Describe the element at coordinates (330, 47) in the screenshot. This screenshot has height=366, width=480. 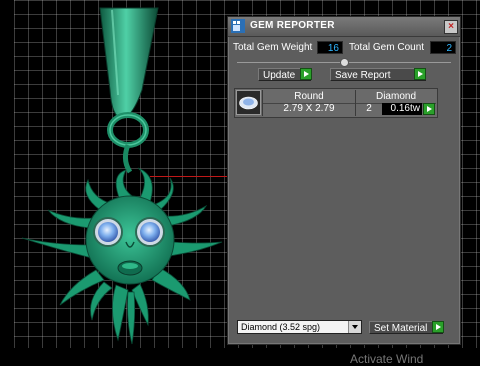
I see `total-gem-weight-field: 16` at that location.